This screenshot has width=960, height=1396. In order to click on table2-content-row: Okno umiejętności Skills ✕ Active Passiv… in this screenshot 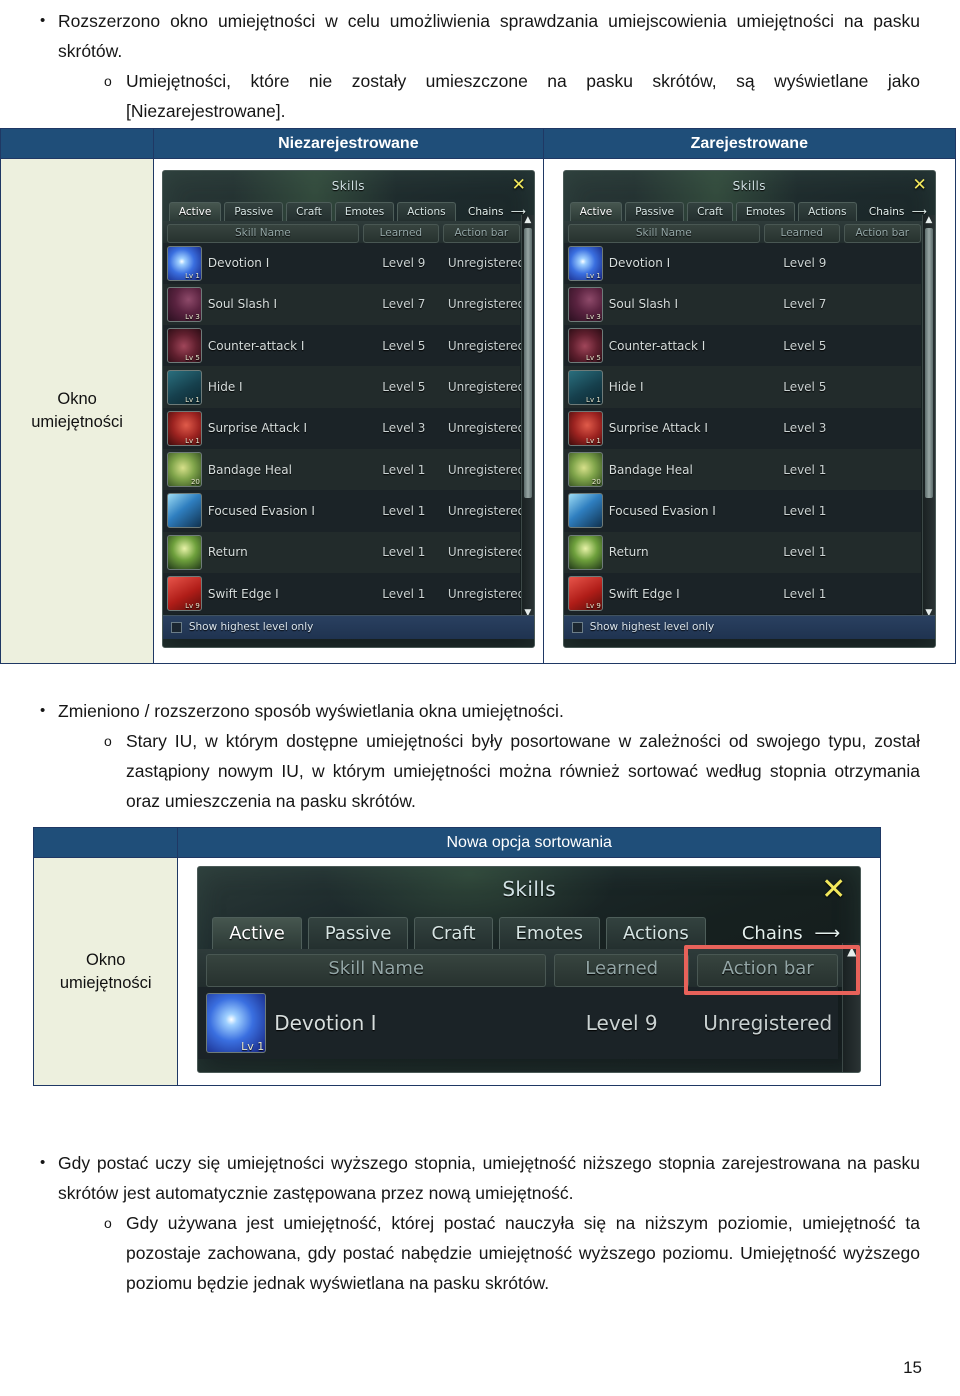, I will do `click(456, 971)`.